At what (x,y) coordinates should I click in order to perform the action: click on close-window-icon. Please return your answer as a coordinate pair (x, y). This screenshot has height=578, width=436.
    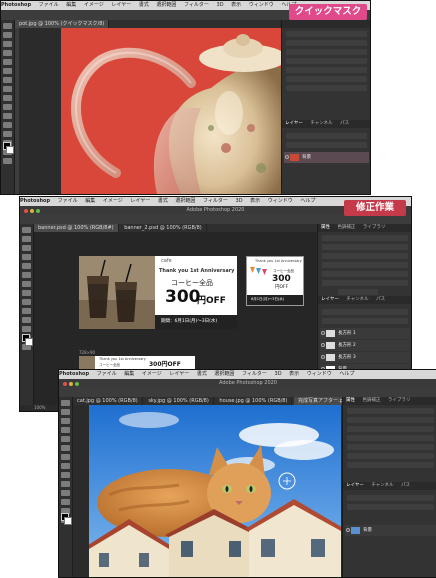
    Looking at the image, I should click on (26, 211).